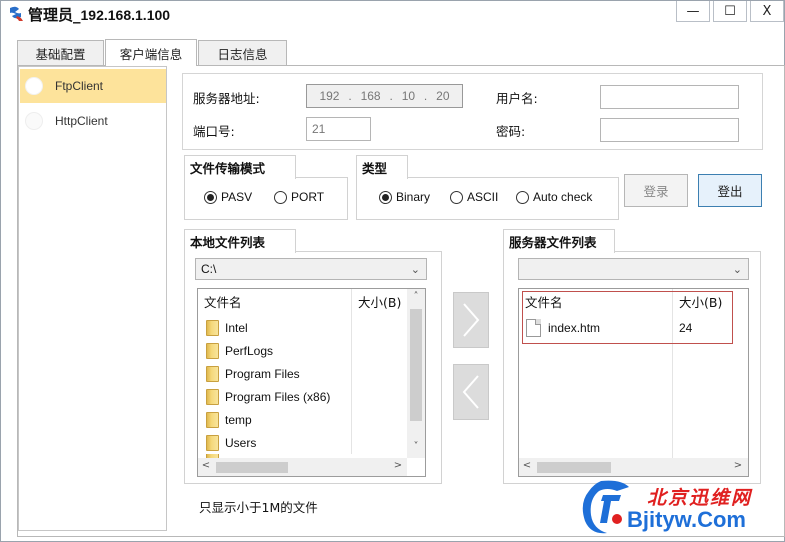 The image size is (785, 542). What do you see at coordinates (242, 53) in the screenshot?
I see `tab-log-info: 日志信息` at bounding box center [242, 53].